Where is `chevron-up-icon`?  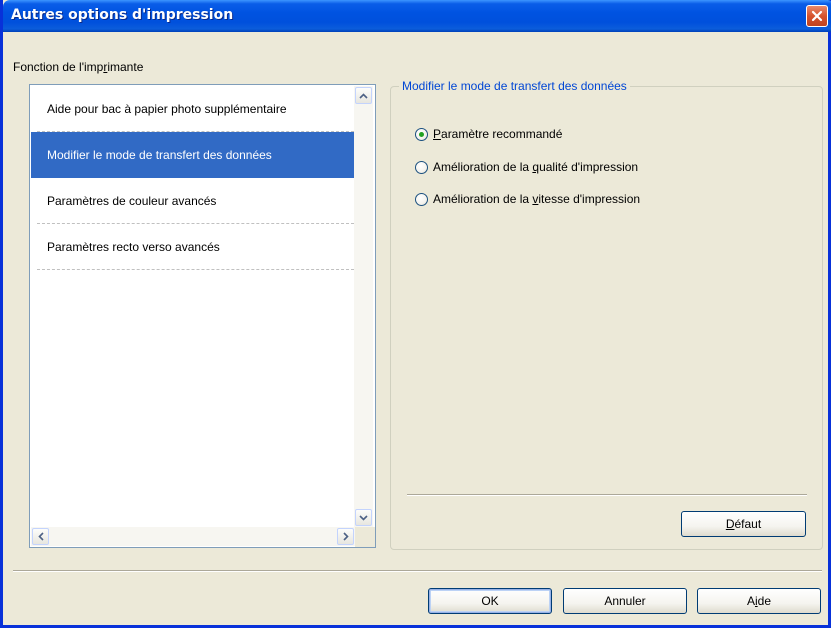
chevron-up-icon is located at coordinates (363, 95).